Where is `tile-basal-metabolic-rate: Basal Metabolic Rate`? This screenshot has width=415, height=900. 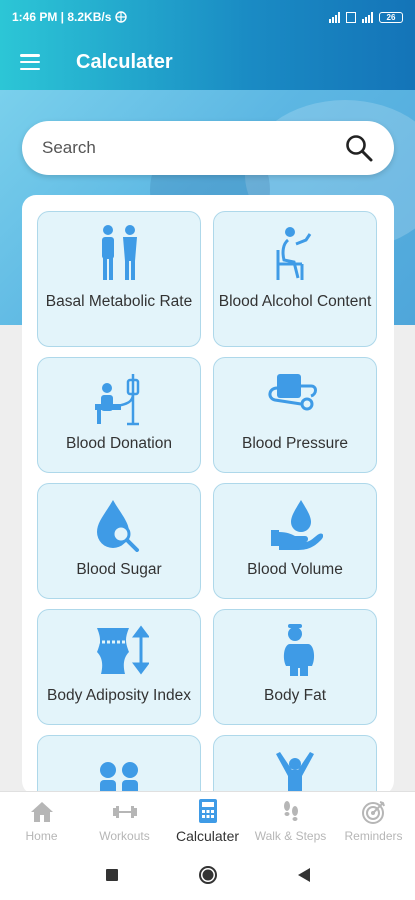
tile-basal-metabolic-rate: Basal Metabolic Rate is located at coordinates (119, 279).